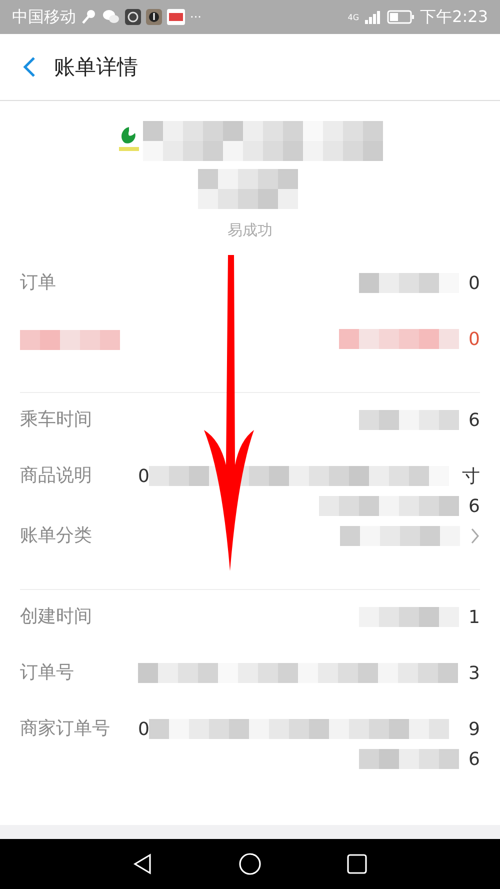  Describe the element at coordinates (65, 729) in the screenshot. I see `field-label: 商家订单号` at that location.